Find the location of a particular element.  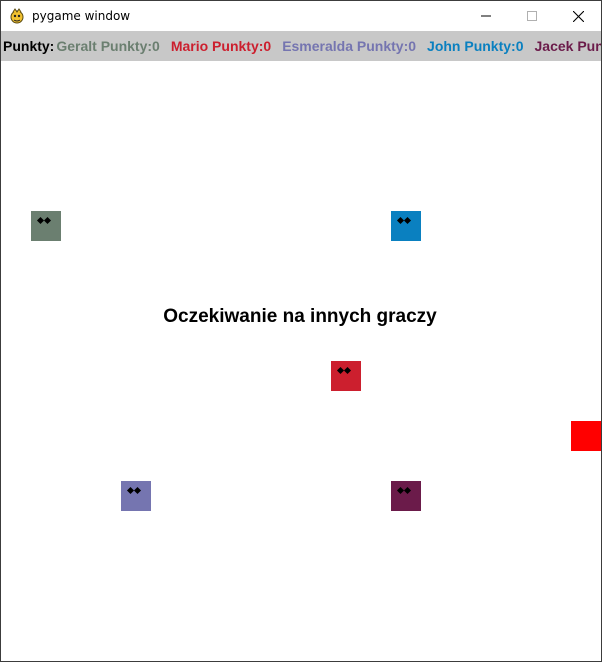

player-mario is located at coordinates (346, 376).